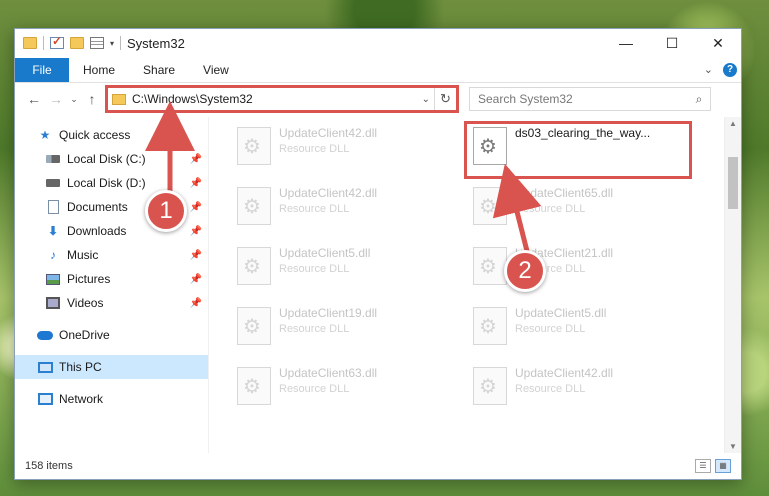 The width and height of the screenshot is (769, 496). I want to click on expand-ribbon-icon: ⌄, so click(708, 69).